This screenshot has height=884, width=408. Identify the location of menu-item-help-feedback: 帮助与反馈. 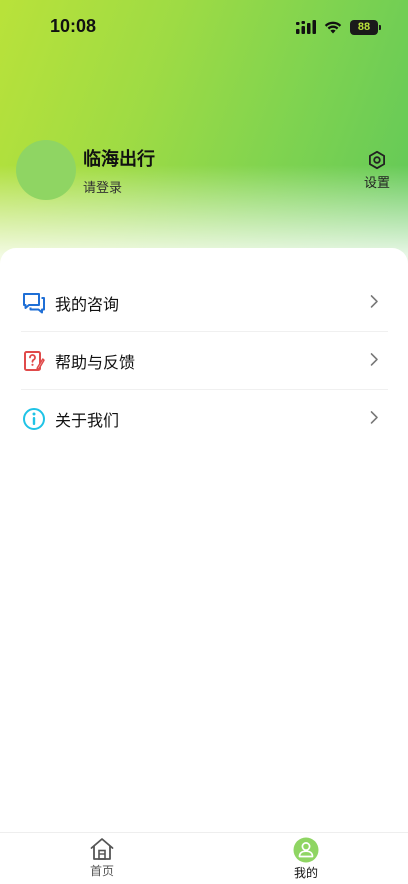
(204, 361).